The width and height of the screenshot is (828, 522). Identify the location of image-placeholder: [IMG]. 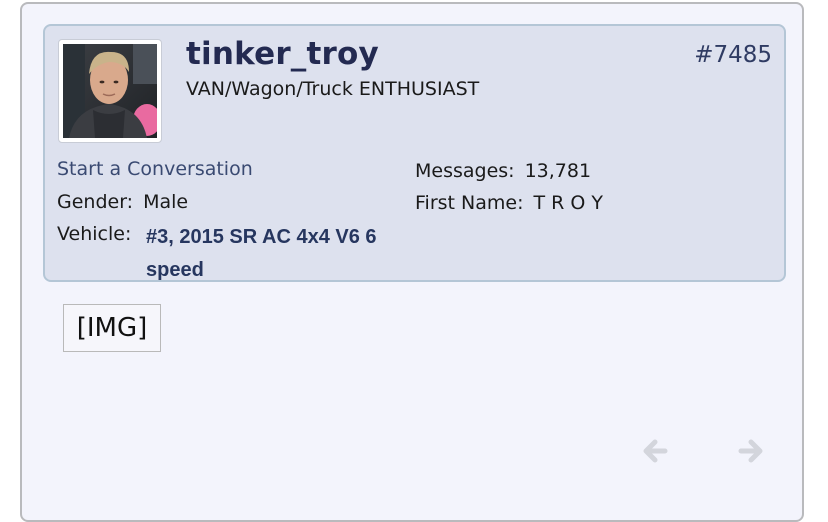
(112, 328).